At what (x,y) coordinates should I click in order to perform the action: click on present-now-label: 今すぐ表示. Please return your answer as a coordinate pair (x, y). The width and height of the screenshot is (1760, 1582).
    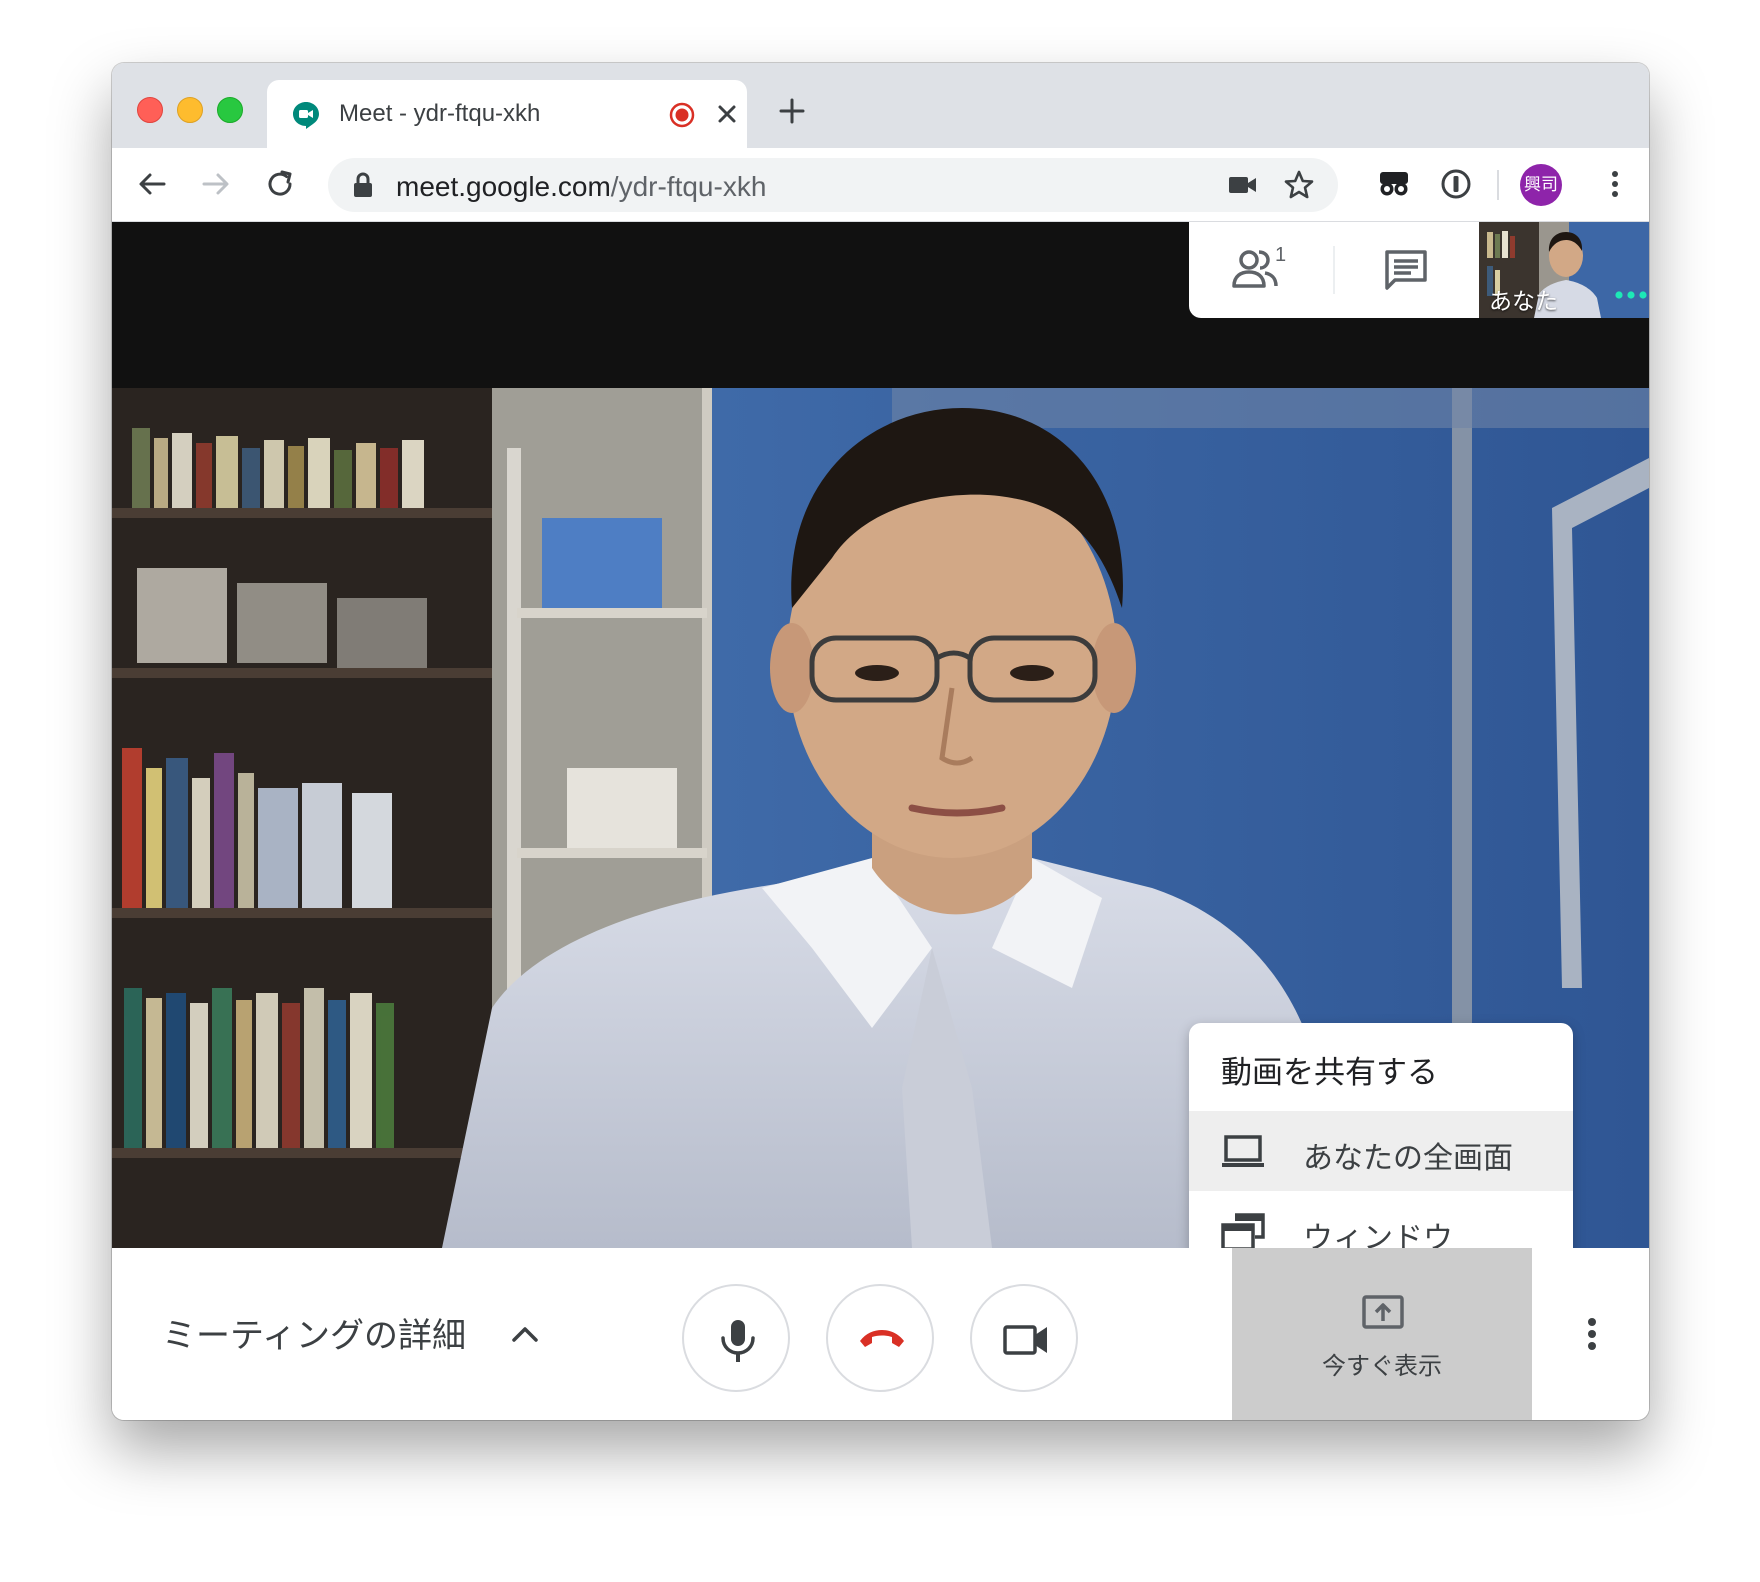
    Looking at the image, I should click on (1382, 1366).